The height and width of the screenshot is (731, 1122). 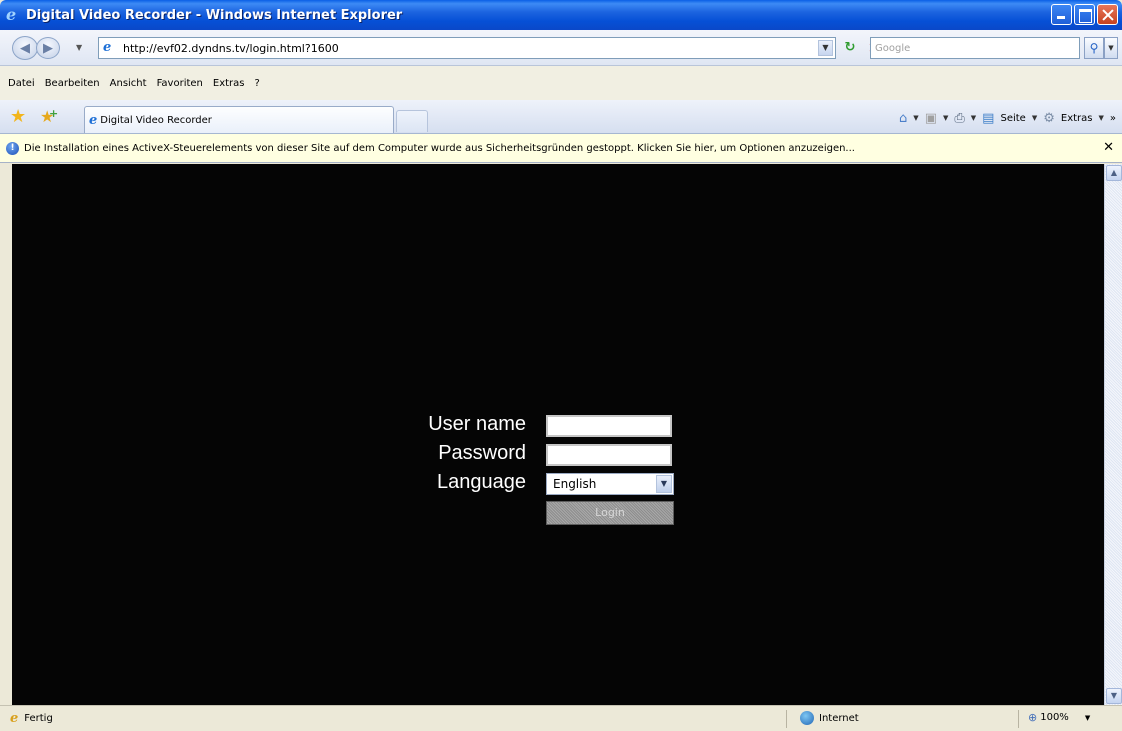 I want to click on zone-label: Internet, so click(x=839, y=718).